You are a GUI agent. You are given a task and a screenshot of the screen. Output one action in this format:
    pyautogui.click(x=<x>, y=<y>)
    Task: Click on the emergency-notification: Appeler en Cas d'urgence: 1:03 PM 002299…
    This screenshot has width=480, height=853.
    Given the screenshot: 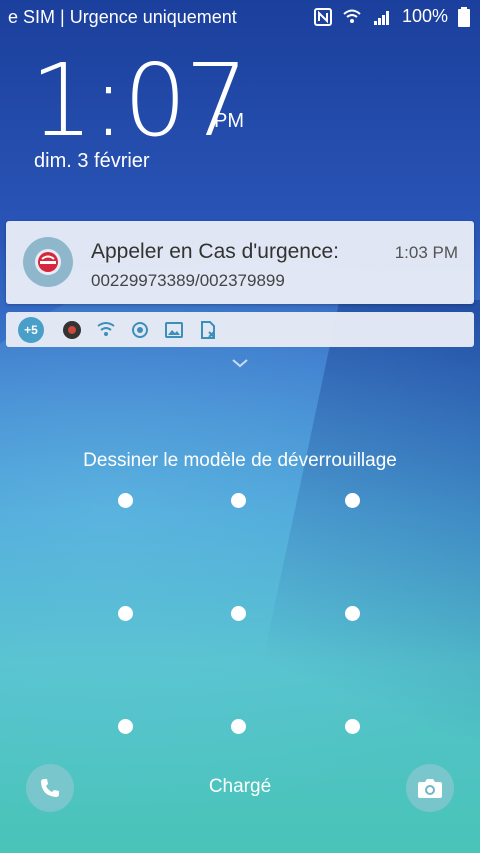 What is the action you would take?
    pyautogui.click(x=240, y=262)
    